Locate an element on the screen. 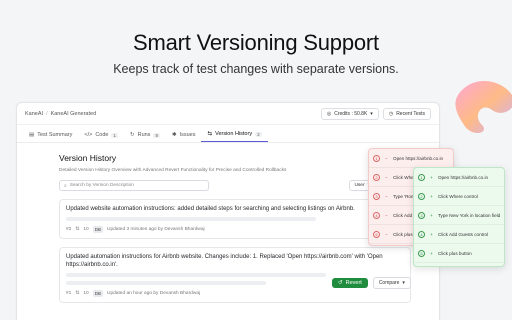 Image resolution: width=512 pixels, height=320 pixels. code-icon: </> is located at coordinates (88, 135).